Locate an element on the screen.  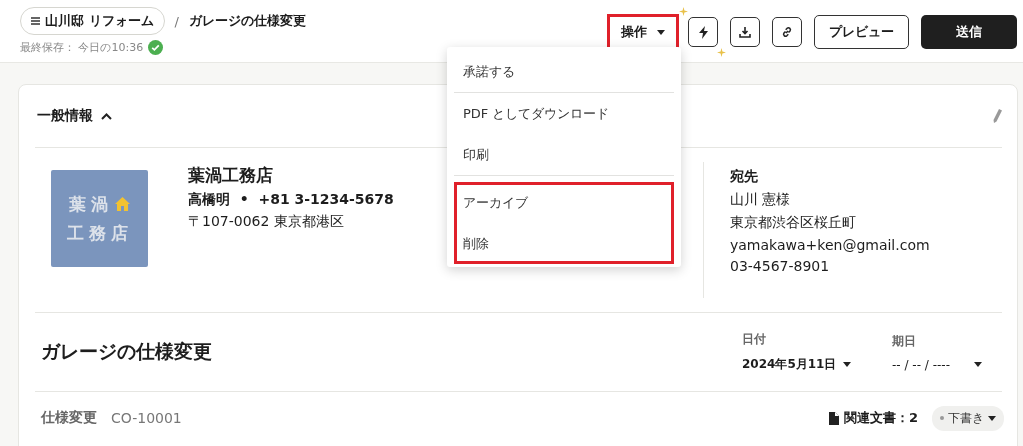
recipient-name: 山川 憲様 is located at coordinates (761, 200).